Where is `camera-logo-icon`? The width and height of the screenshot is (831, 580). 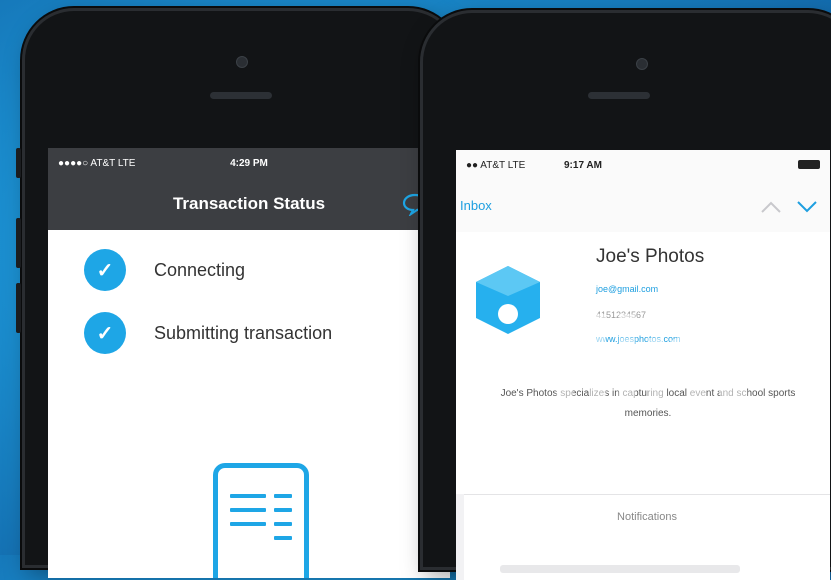 camera-logo-icon is located at coordinates (508, 300).